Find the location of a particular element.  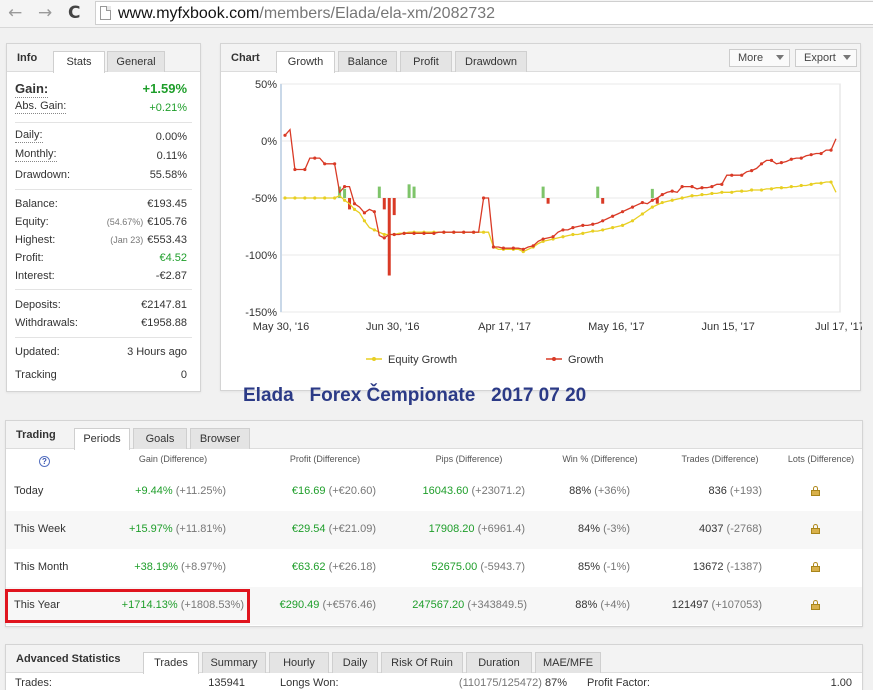

back-arrow-icon: ← is located at coordinates (15, 13).